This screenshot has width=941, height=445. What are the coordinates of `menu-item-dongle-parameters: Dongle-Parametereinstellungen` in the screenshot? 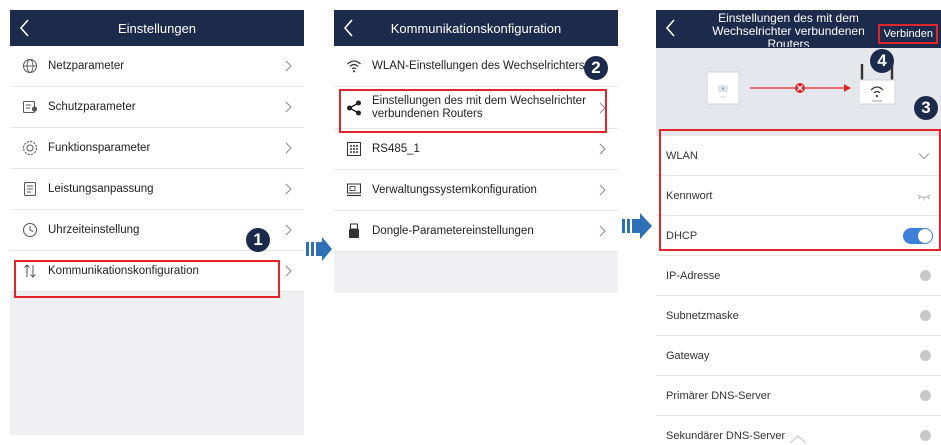 It's located at (476, 231).